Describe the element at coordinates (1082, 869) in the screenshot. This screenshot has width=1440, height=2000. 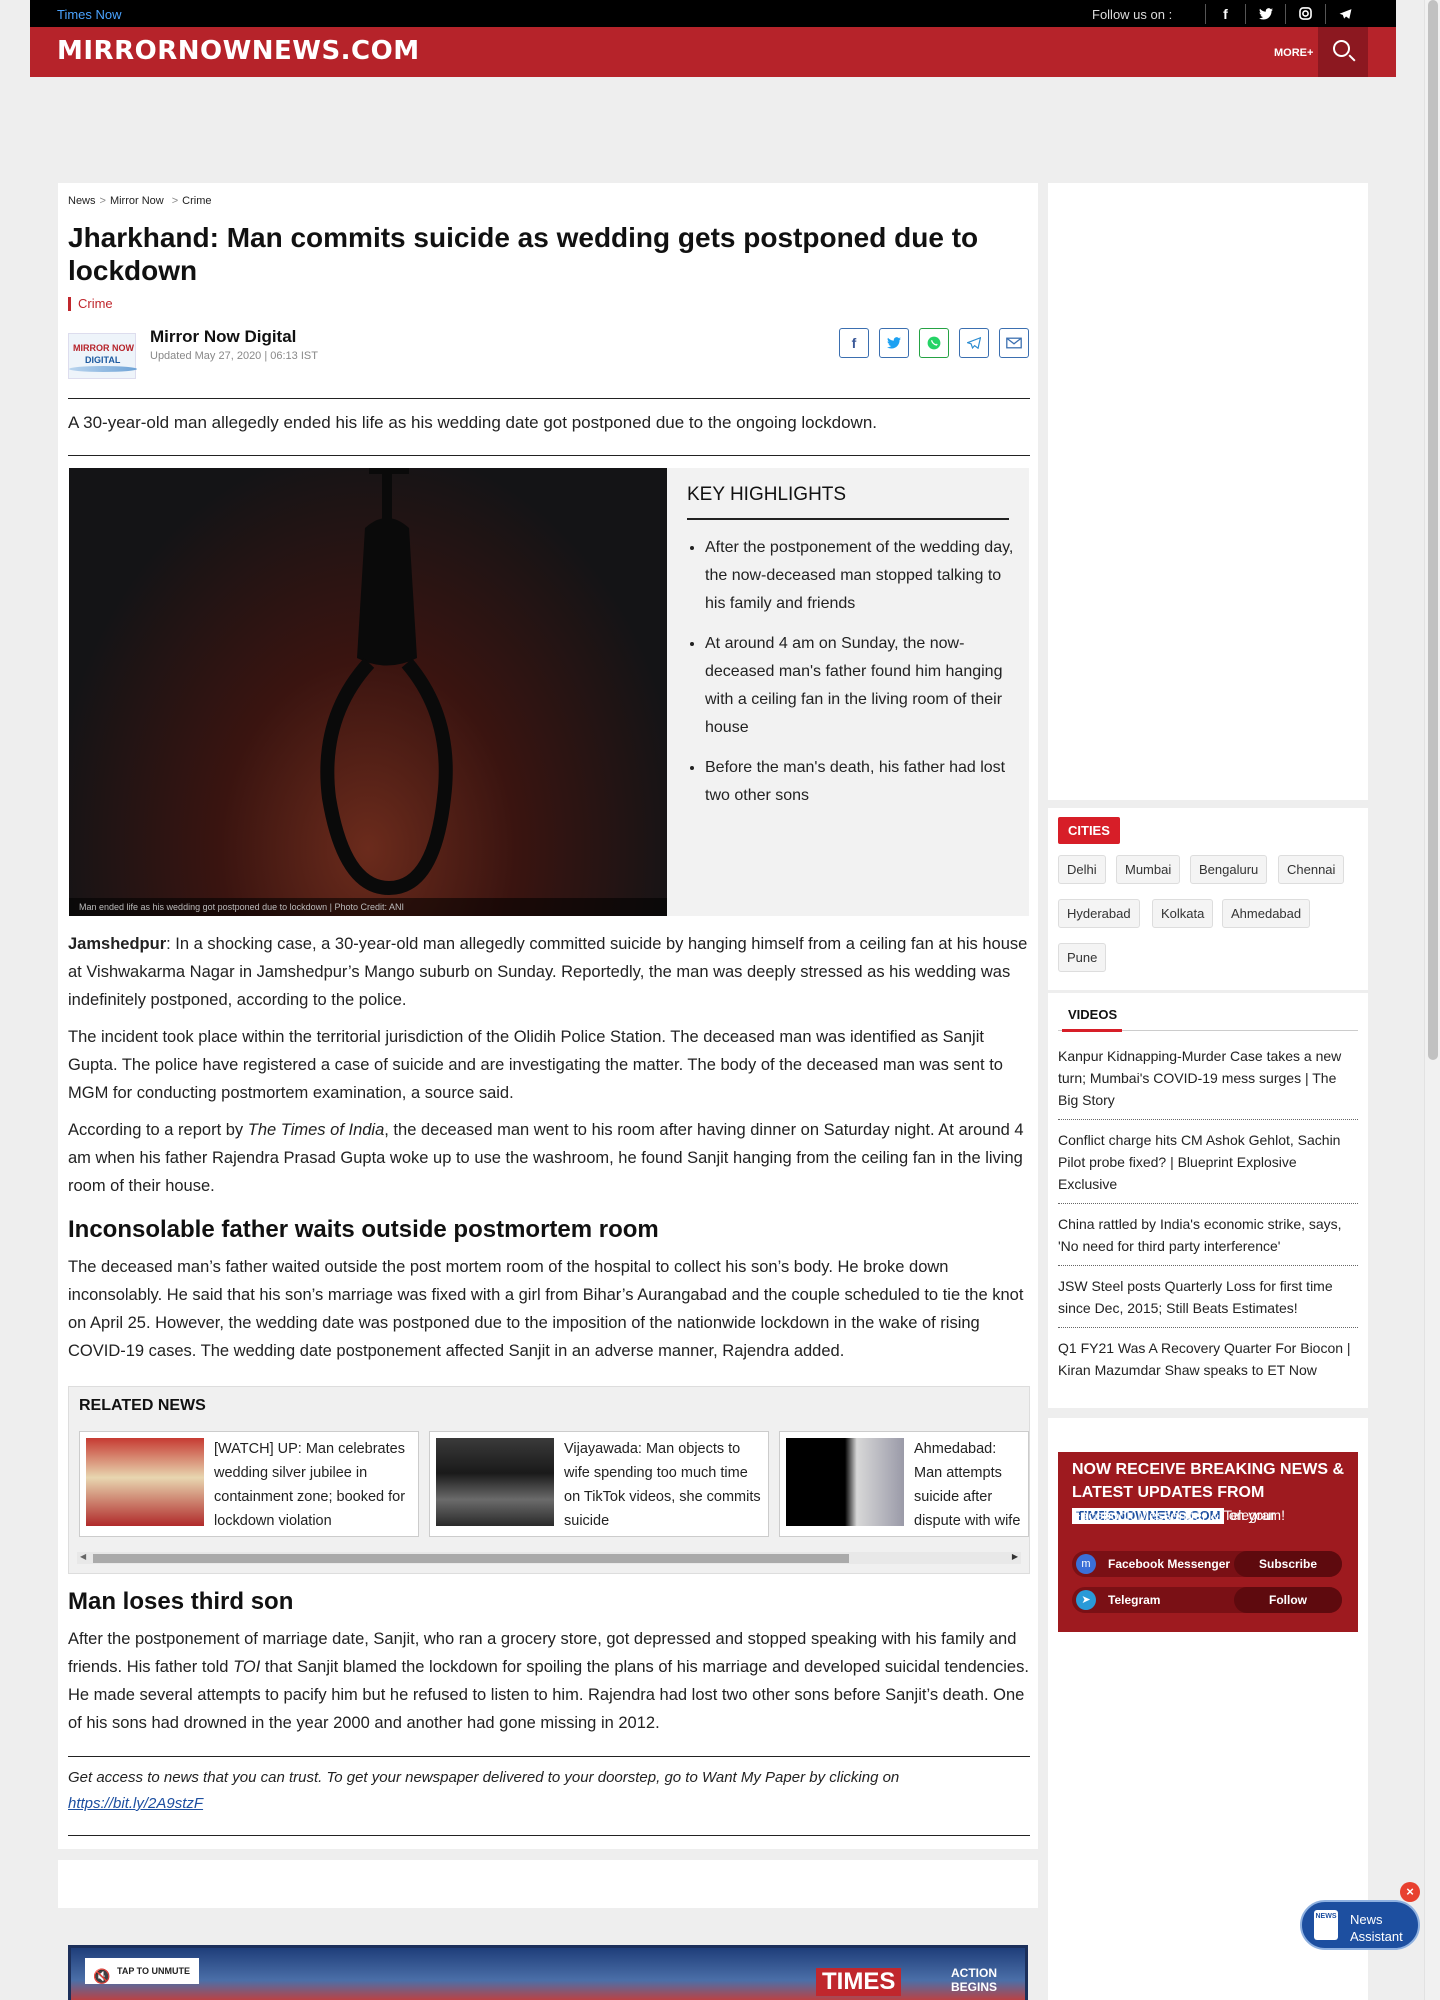
I see `city-chip: Delhi` at that location.